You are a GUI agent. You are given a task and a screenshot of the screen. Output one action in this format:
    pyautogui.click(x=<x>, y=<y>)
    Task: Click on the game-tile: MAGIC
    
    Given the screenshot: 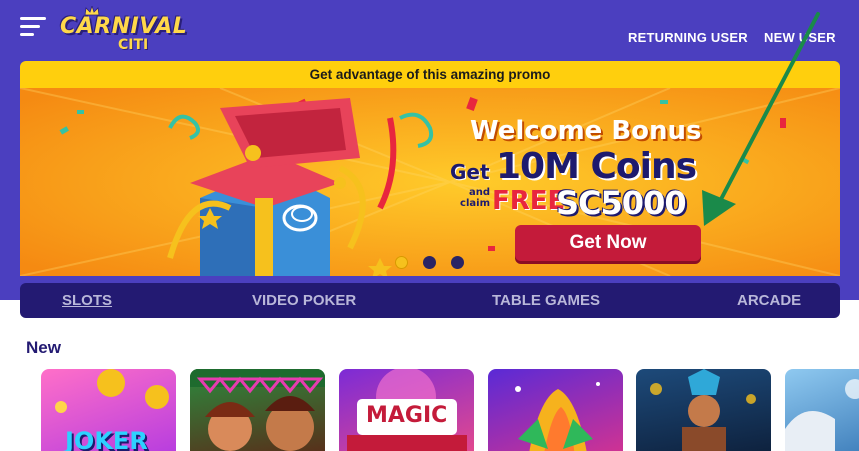 What is the action you would take?
    pyautogui.click(x=406, y=410)
    